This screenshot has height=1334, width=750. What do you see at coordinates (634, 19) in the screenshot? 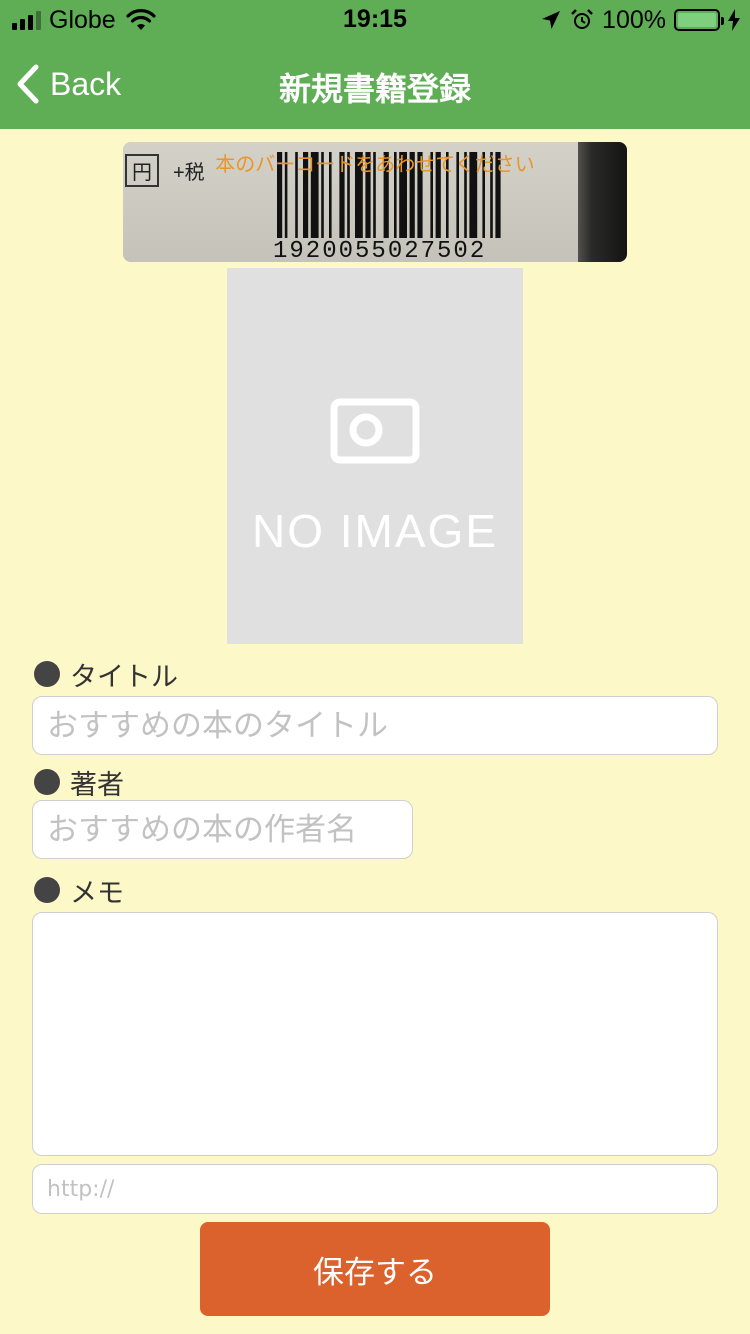
I see `battery-percent: 100%` at bounding box center [634, 19].